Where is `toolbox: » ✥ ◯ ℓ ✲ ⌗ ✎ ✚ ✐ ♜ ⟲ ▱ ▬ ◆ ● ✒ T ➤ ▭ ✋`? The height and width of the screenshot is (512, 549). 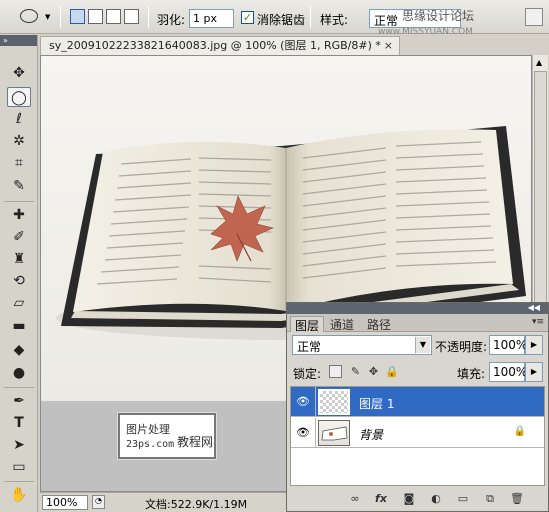 toolbox: » ✥ ◯ ℓ ✲ ⌗ ✎ ✚ ✐ ♜ ⟲ ▱ ▬ ◆ ● ✒ T ➤ ▭ ✋ is located at coordinates (19, 273).